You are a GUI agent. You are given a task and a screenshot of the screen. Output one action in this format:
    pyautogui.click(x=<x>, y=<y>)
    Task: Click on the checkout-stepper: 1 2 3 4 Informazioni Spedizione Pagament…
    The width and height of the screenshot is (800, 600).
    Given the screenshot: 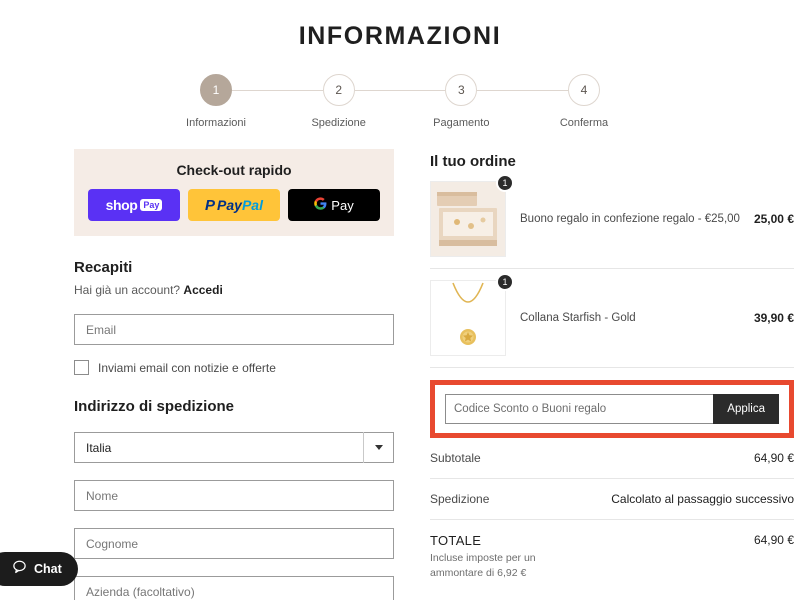 What is the action you would take?
    pyautogui.click(x=397, y=106)
    